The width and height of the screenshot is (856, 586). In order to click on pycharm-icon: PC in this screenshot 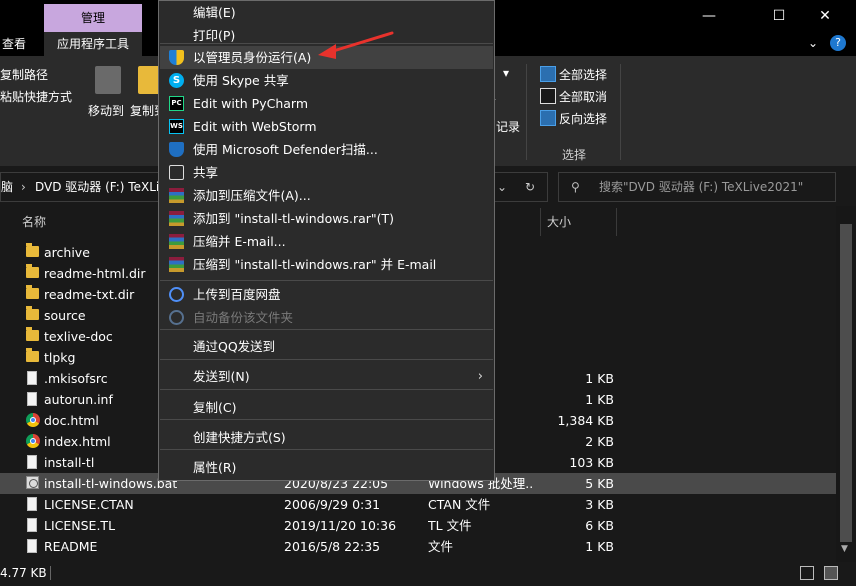, I will do `click(176, 103)`.